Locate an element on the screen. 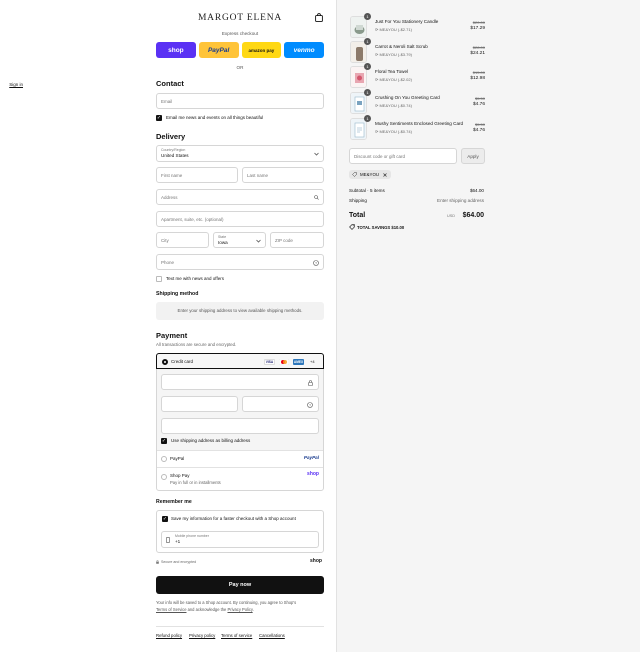 This screenshot has height=652, width=640. card-number-field is located at coordinates (240, 382).